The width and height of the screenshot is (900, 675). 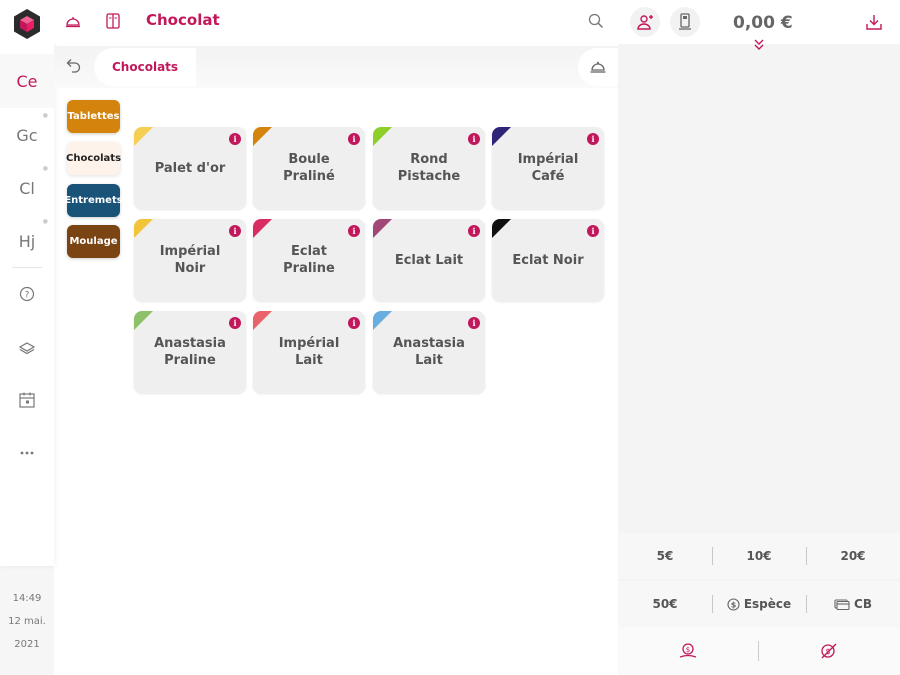 I want to click on product-name: Eclat Noir, so click(x=548, y=260).